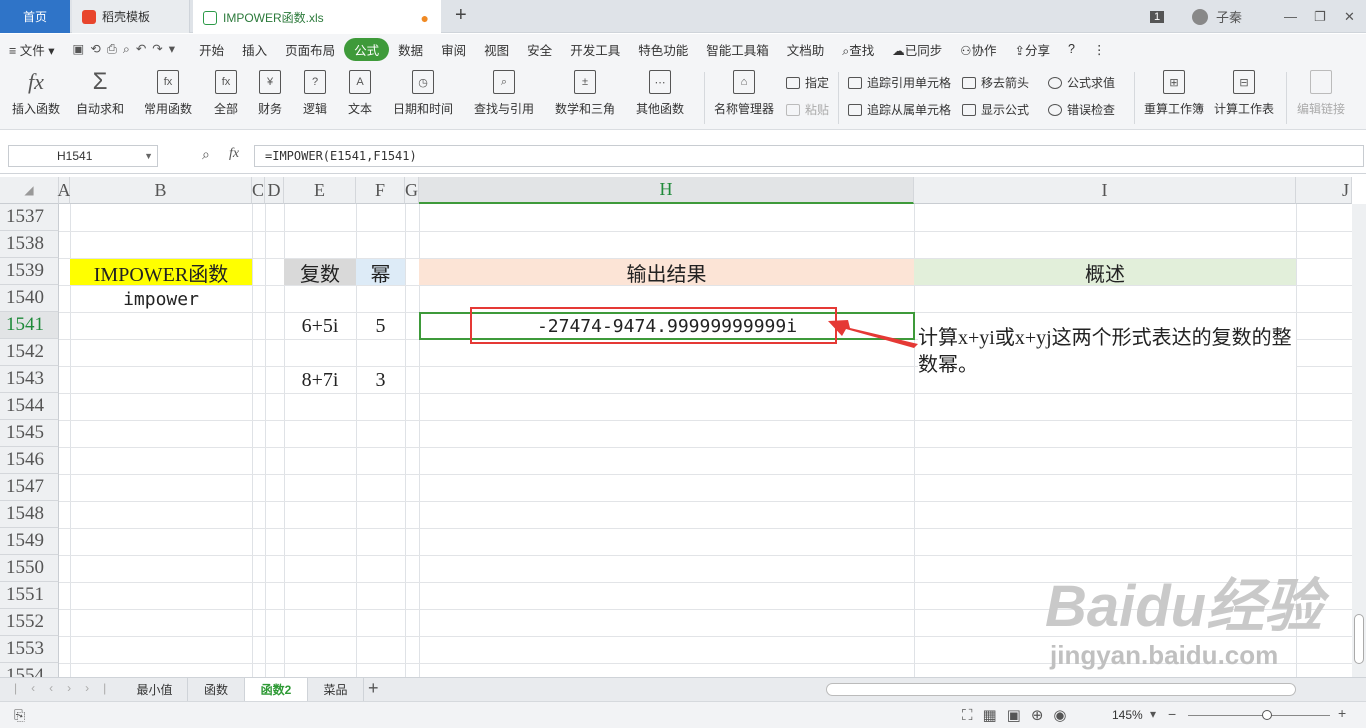 The image size is (1366, 728). Describe the element at coordinates (1107, 355) in the screenshot. I see `cell-i1541-description: 计算x+yi或x+yj这两个形式表达的复数的整数幂。` at that location.